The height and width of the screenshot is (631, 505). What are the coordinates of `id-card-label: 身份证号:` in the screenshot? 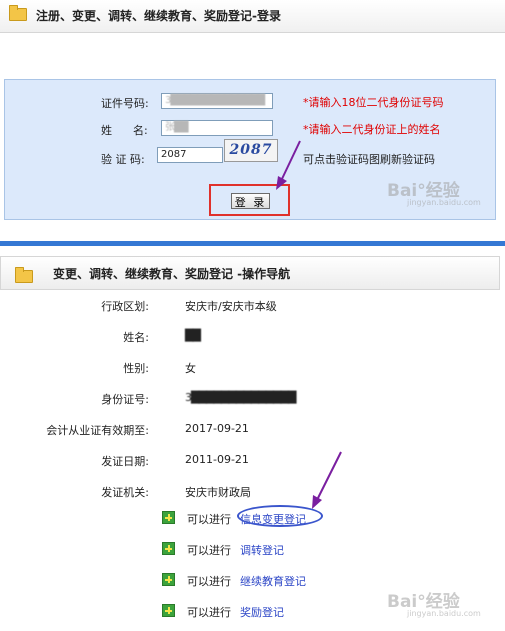 It's located at (125, 399).